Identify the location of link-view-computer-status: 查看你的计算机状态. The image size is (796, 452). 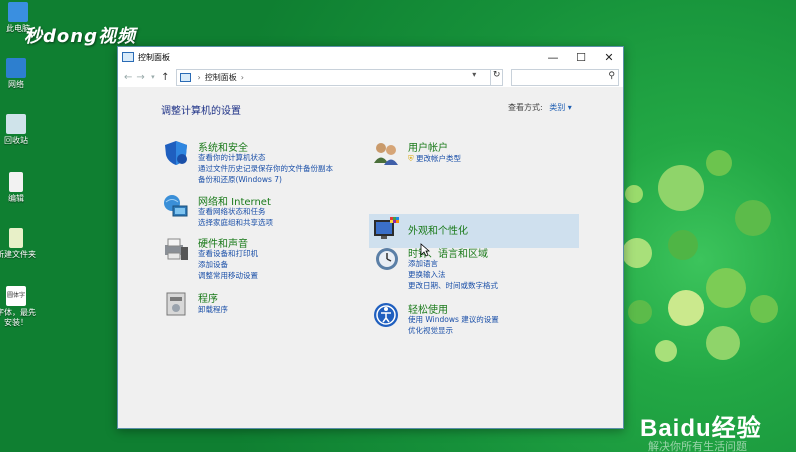
(232, 157).